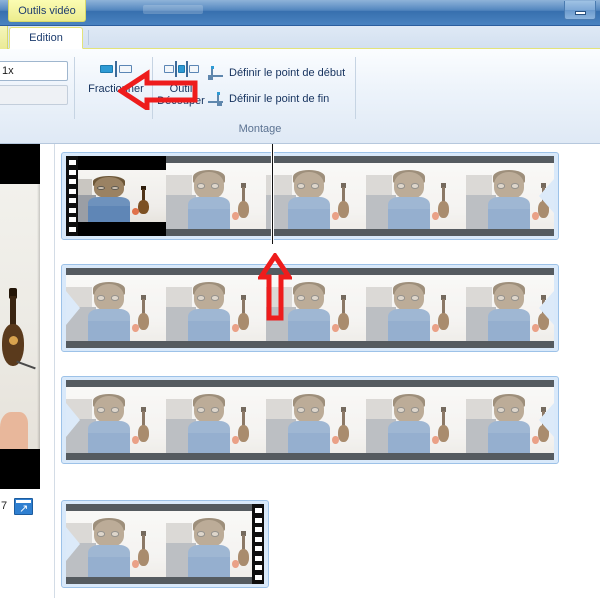  I want to click on set-end-point-icon, so click(215, 99).